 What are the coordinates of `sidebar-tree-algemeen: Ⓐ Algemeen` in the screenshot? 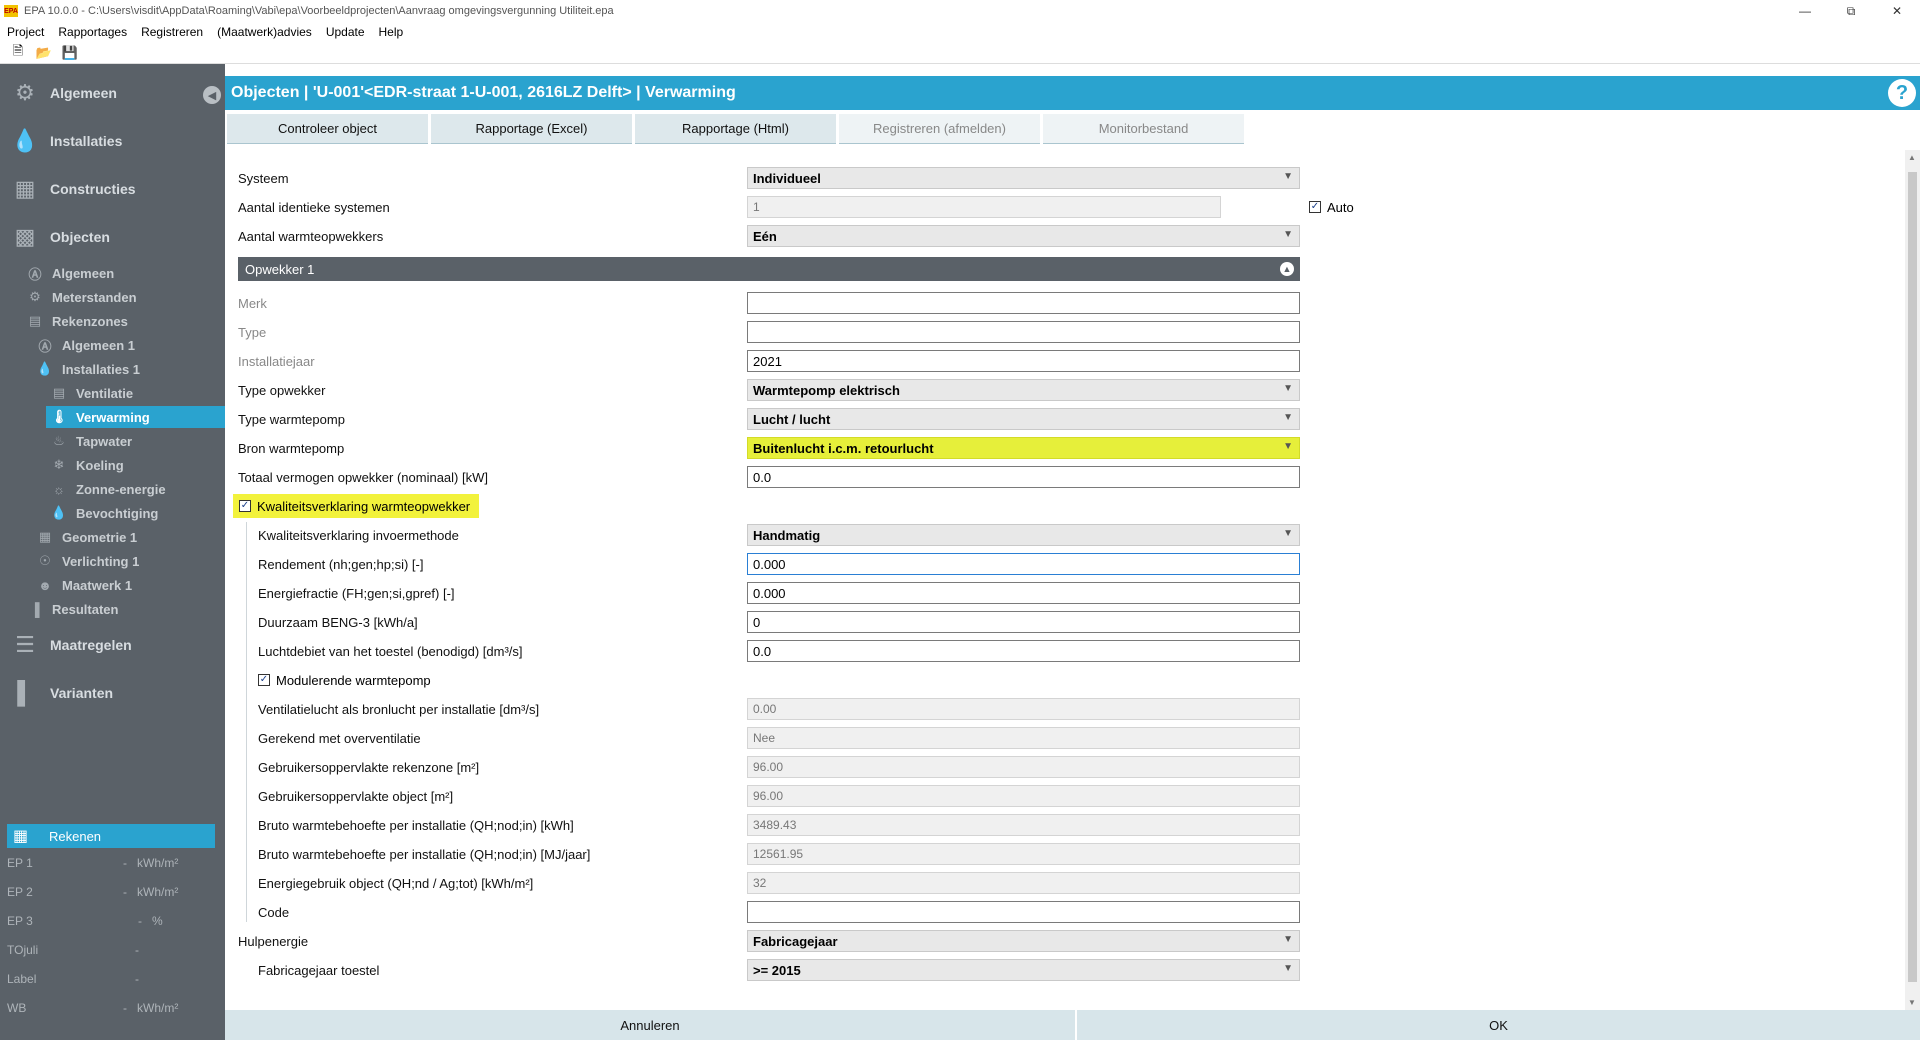 It's located at (70, 273).